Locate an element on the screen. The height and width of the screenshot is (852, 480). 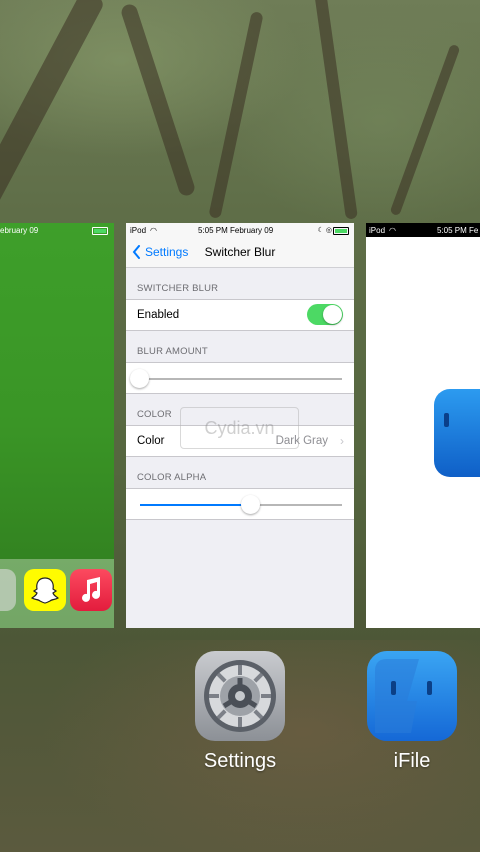
enabled-toggle is located at coordinates (325, 314).